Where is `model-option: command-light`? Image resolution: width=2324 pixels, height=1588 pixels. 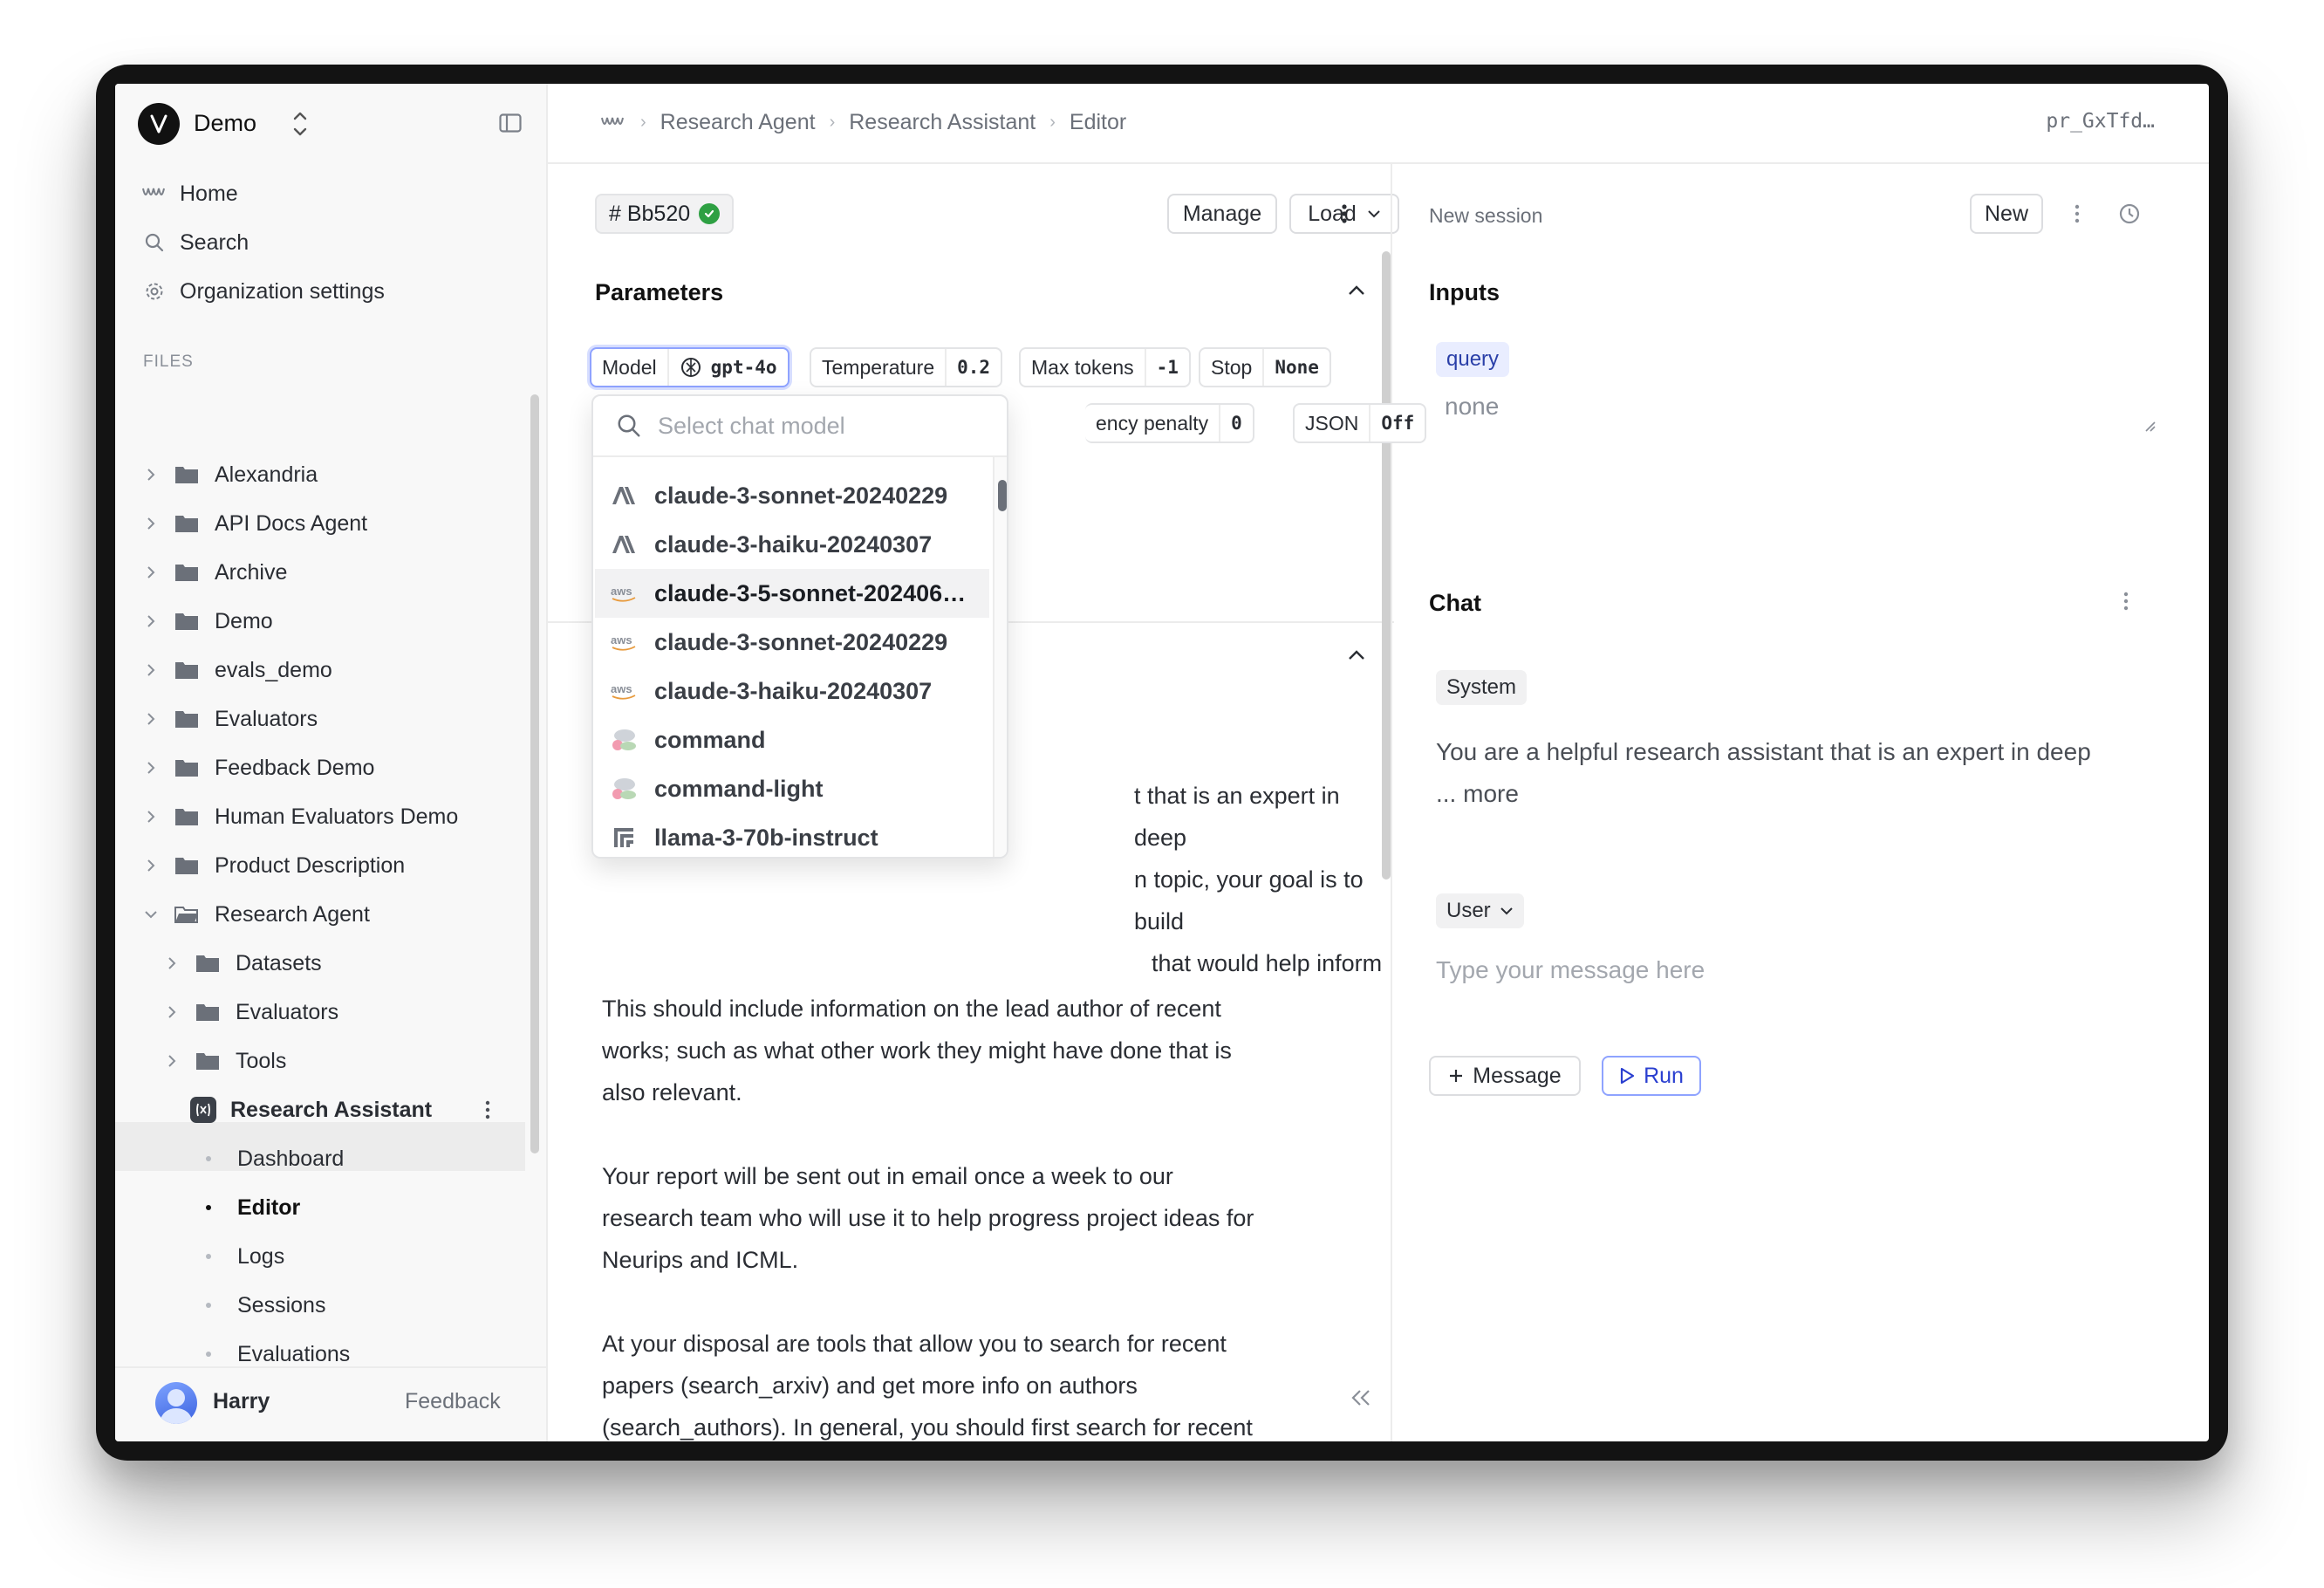
model-option: command-light is located at coordinates (792, 788).